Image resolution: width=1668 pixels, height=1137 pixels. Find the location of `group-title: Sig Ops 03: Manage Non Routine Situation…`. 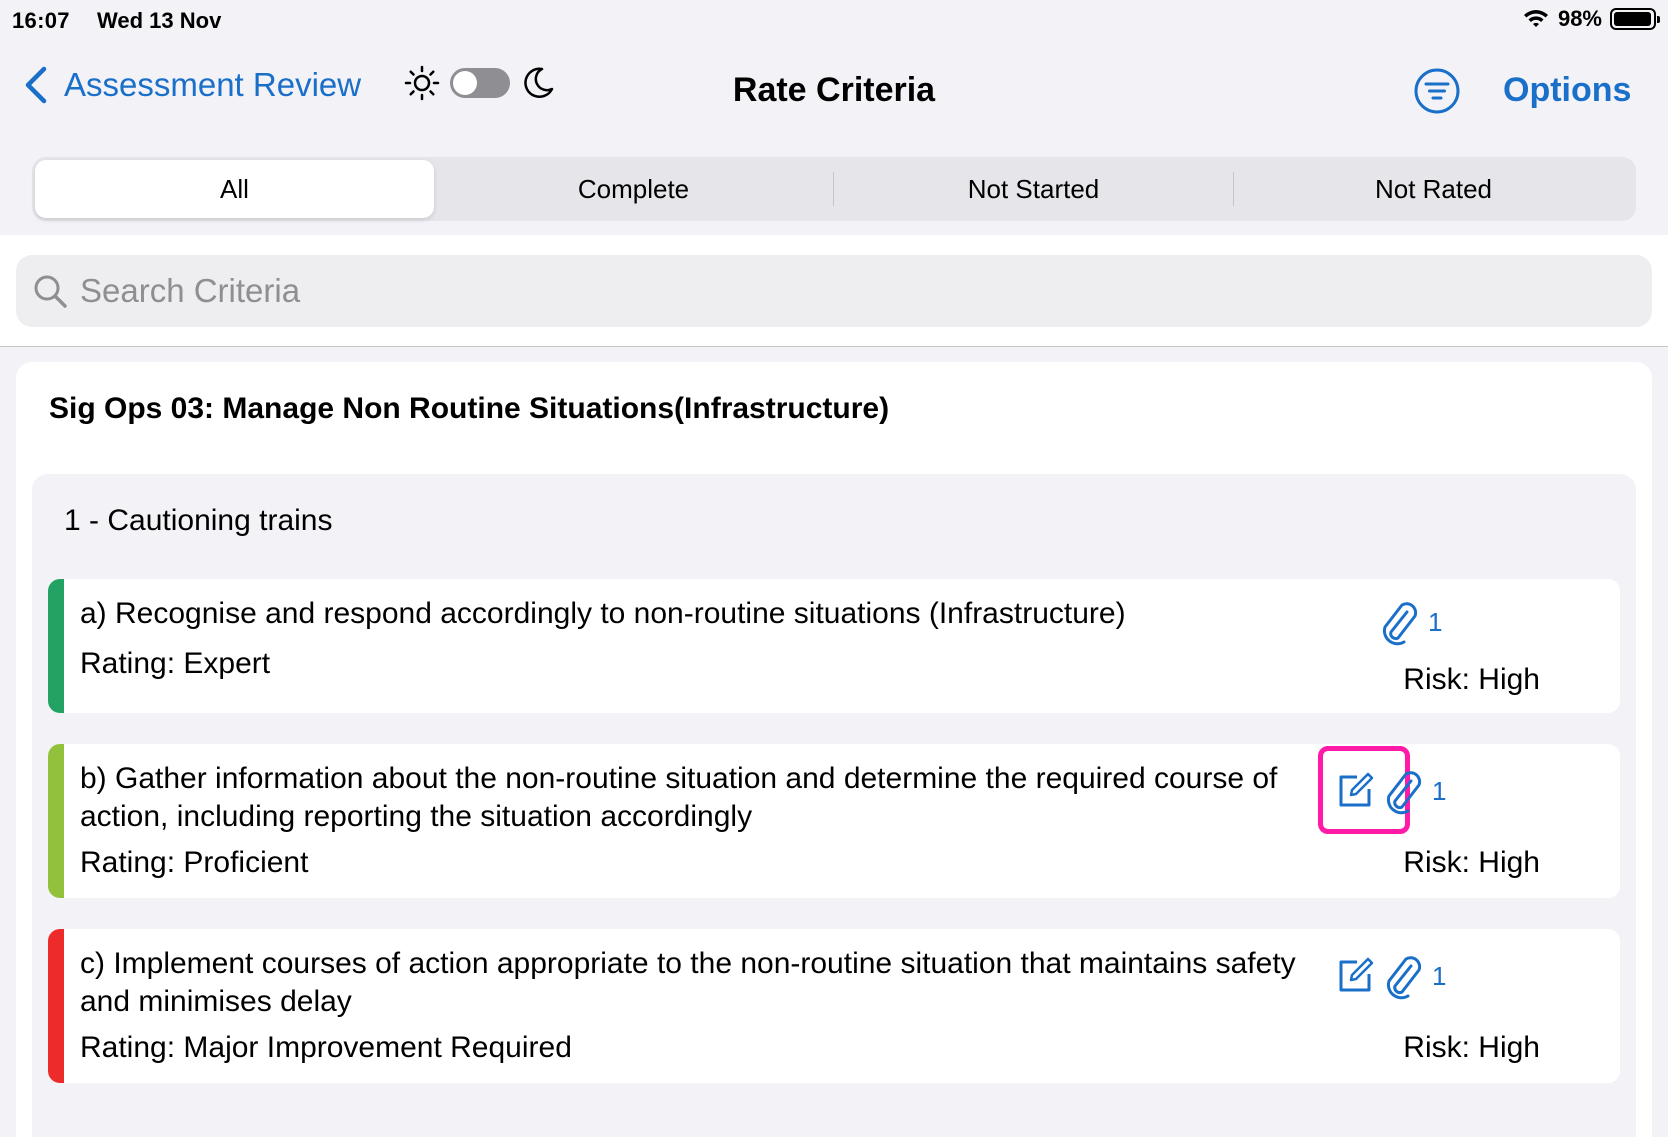

group-title: Sig Ops 03: Manage Non Routine Situation… is located at coordinates (469, 408).